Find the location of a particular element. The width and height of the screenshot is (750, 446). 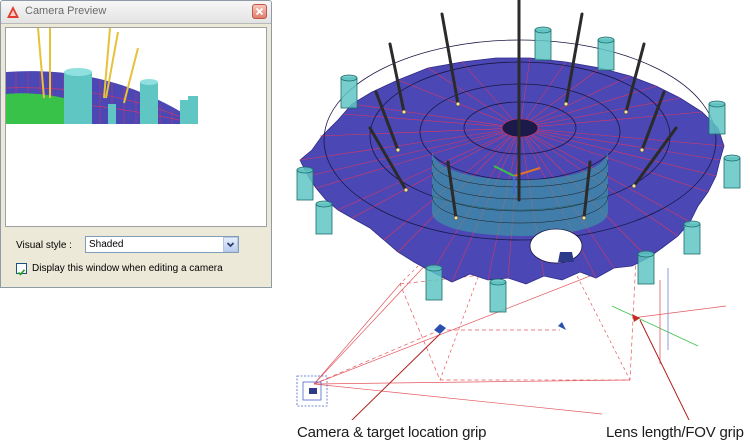

title-bar: Camera Preview is located at coordinates (136, 12).